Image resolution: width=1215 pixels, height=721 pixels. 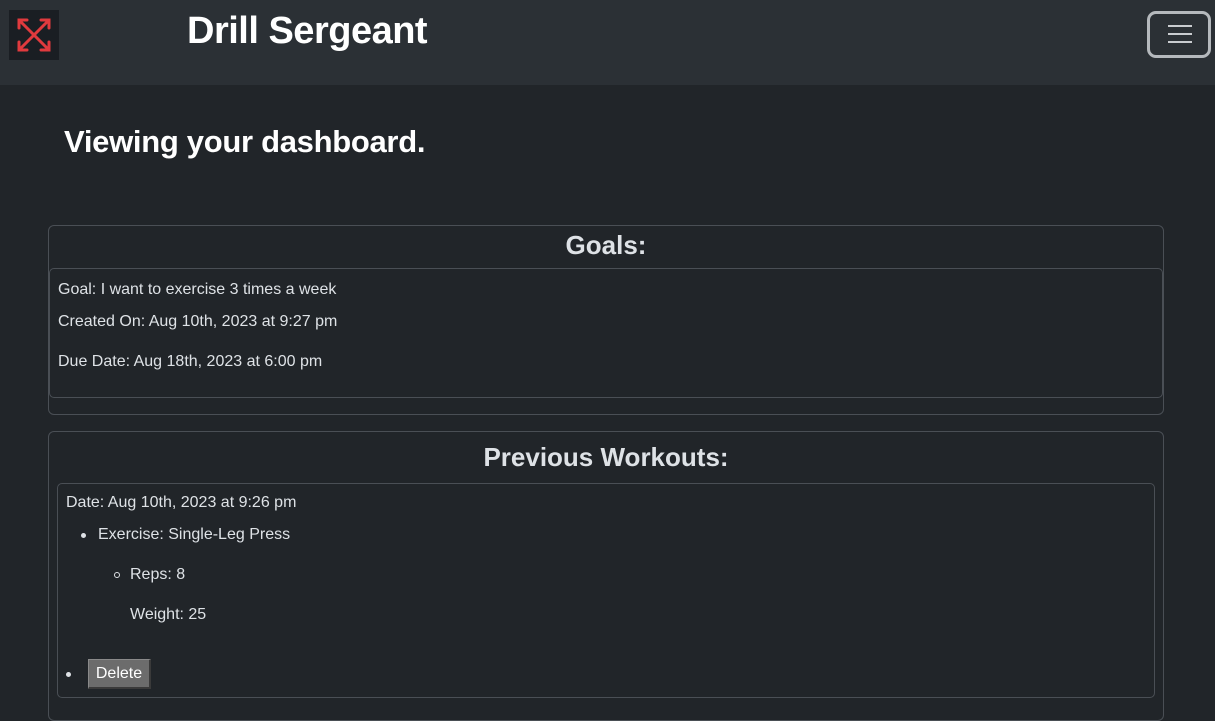 What do you see at coordinates (606, 457) in the screenshot?
I see `workouts-title: Previous Workouts:` at bounding box center [606, 457].